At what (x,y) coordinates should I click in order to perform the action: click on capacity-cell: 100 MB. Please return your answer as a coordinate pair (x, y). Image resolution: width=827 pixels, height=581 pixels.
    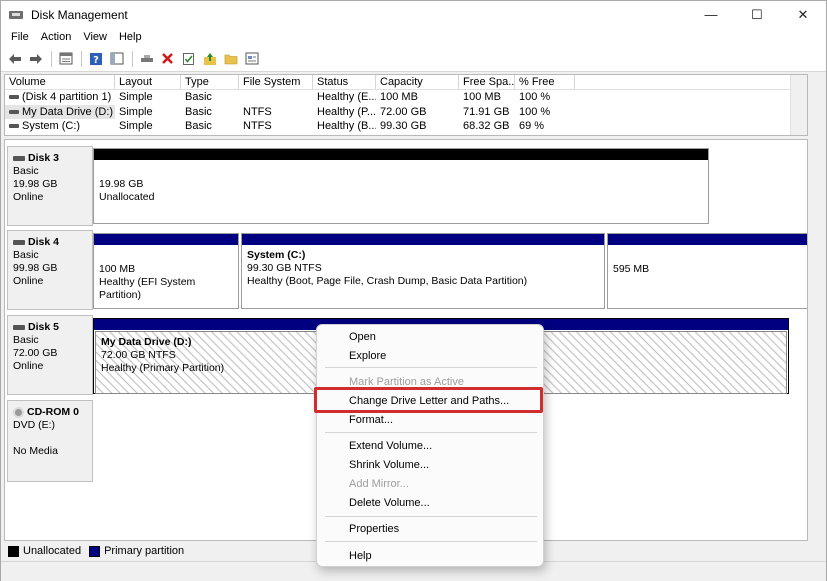
    Looking at the image, I should click on (399, 97).